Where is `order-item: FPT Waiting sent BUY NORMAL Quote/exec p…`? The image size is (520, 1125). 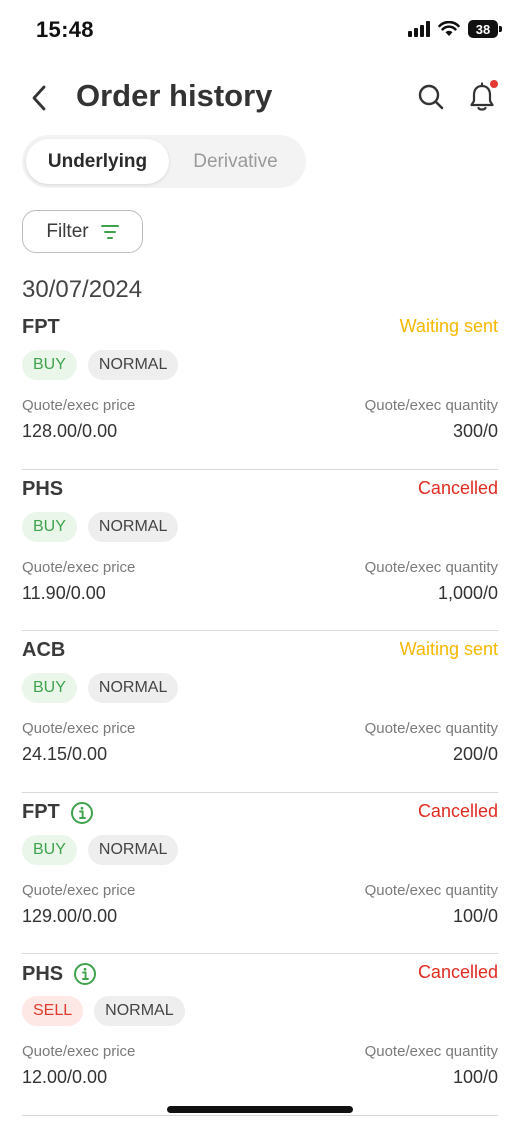 order-item: FPT Waiting sent BUY NORMAL Quote/exec p… is located at coordinates (260, 389).